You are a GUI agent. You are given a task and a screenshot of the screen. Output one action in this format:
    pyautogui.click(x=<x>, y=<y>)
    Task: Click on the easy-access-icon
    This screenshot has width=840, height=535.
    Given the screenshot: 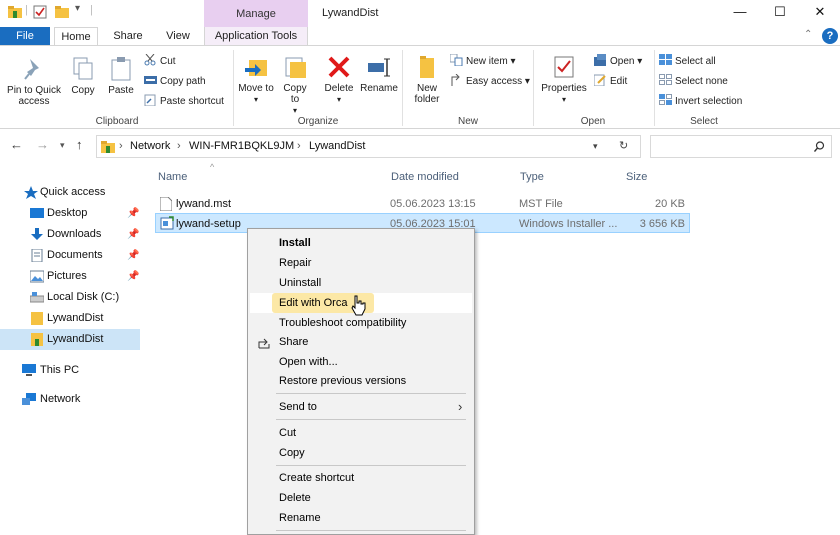 What is the action you would take?
    pyautogui.click(x=456, y=79)
    